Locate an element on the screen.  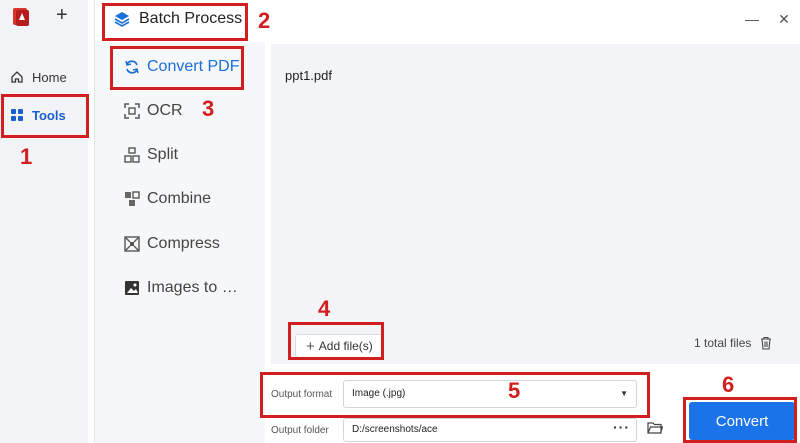
new-tab-button: + is located at coordinates (62, 15).